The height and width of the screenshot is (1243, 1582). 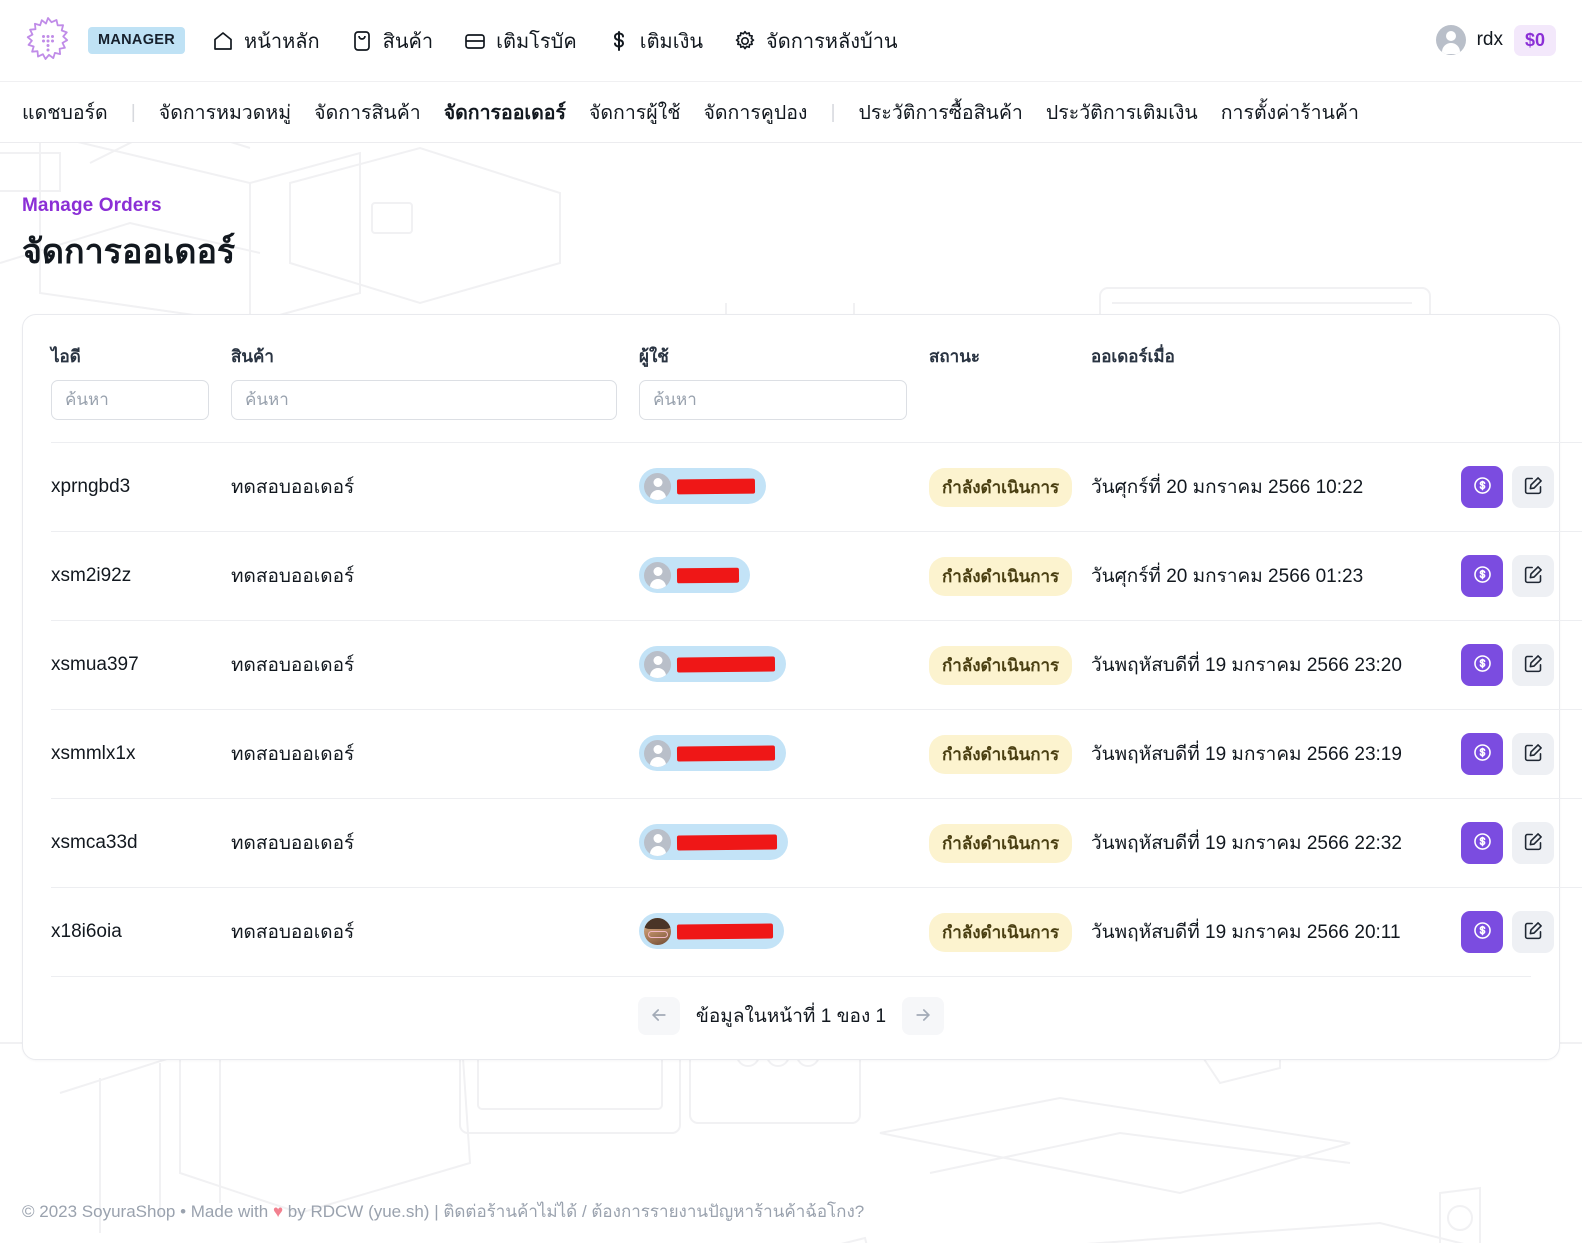 I want to click on dollar-icon, so click(x=619, y=41).